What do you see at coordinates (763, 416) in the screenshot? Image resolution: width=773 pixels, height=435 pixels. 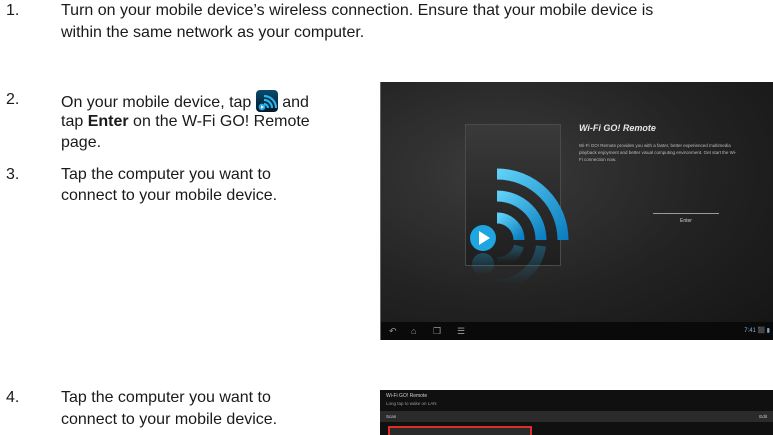 I see `edit-button: Edit` at bounding box center [763, 416].